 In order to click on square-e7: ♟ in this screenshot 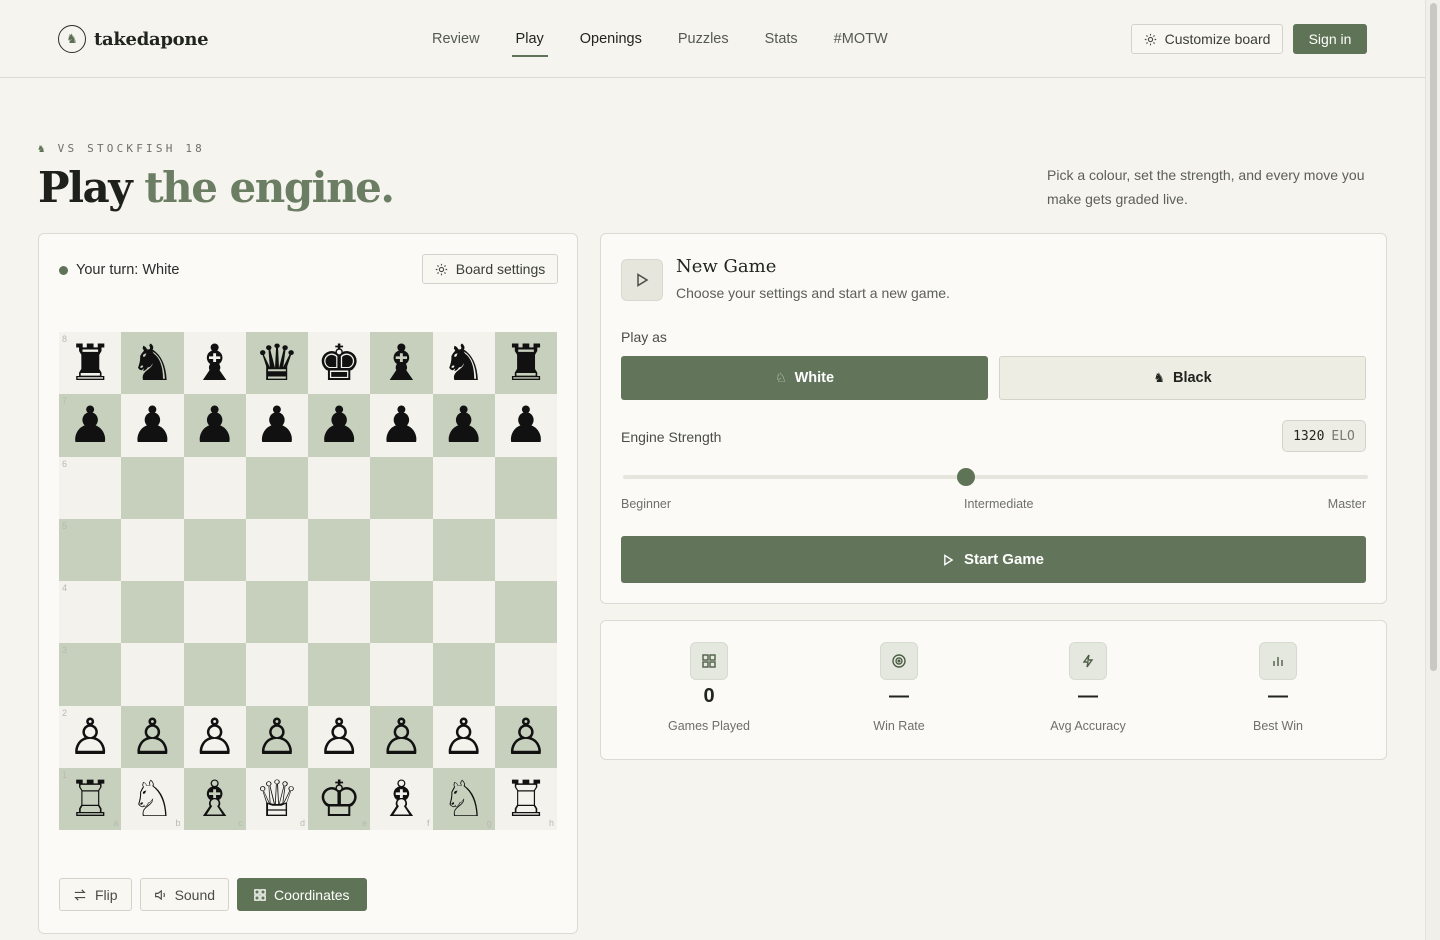, I will do `click(339, 425)`.